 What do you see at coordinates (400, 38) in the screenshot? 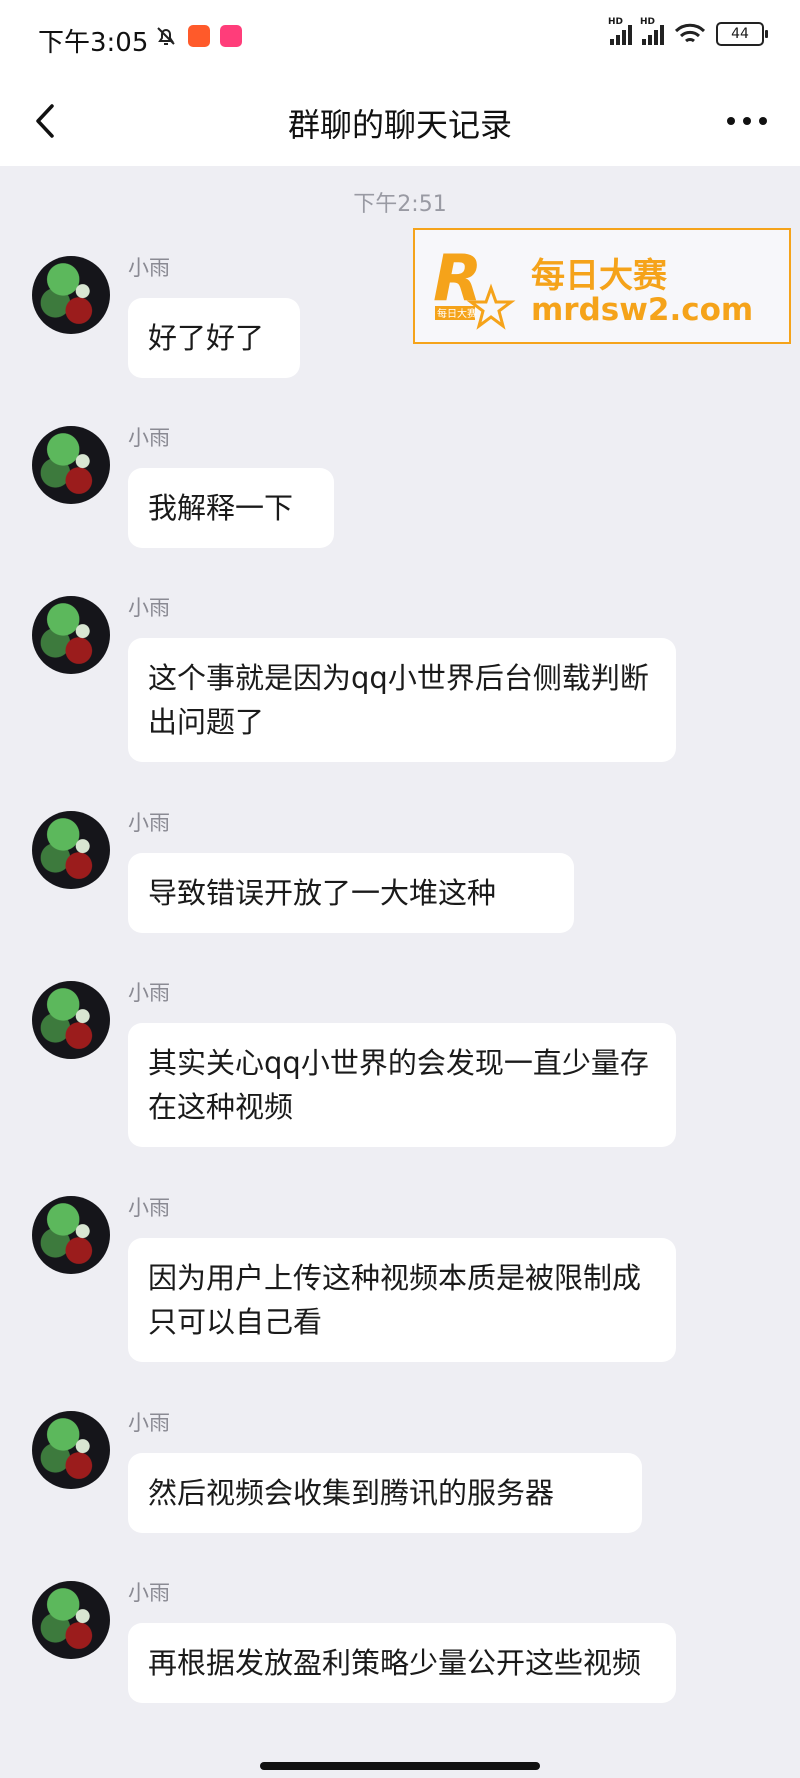
I see `status-bar: 下午3:05 HD HD 44` at bounding box center [400, 38].